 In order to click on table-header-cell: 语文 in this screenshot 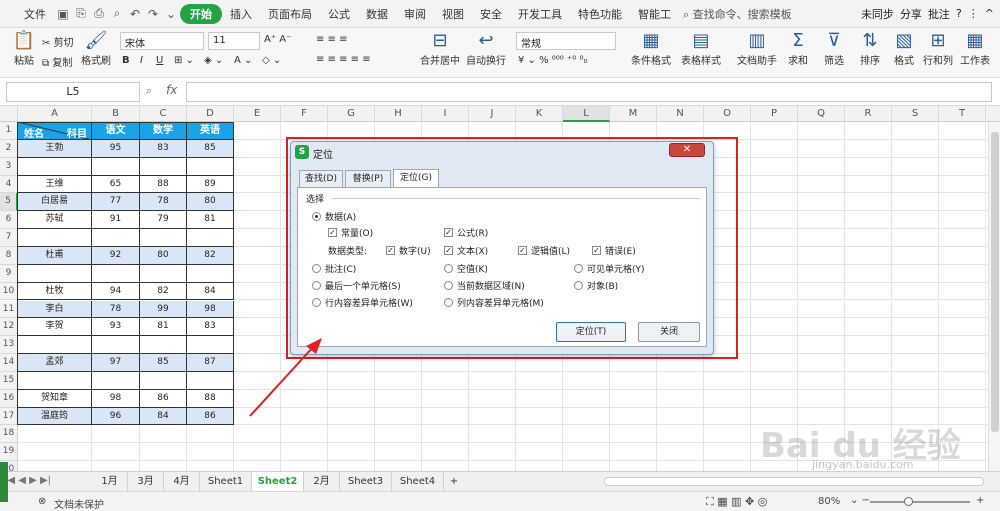, I will do `click(116, 131)`.